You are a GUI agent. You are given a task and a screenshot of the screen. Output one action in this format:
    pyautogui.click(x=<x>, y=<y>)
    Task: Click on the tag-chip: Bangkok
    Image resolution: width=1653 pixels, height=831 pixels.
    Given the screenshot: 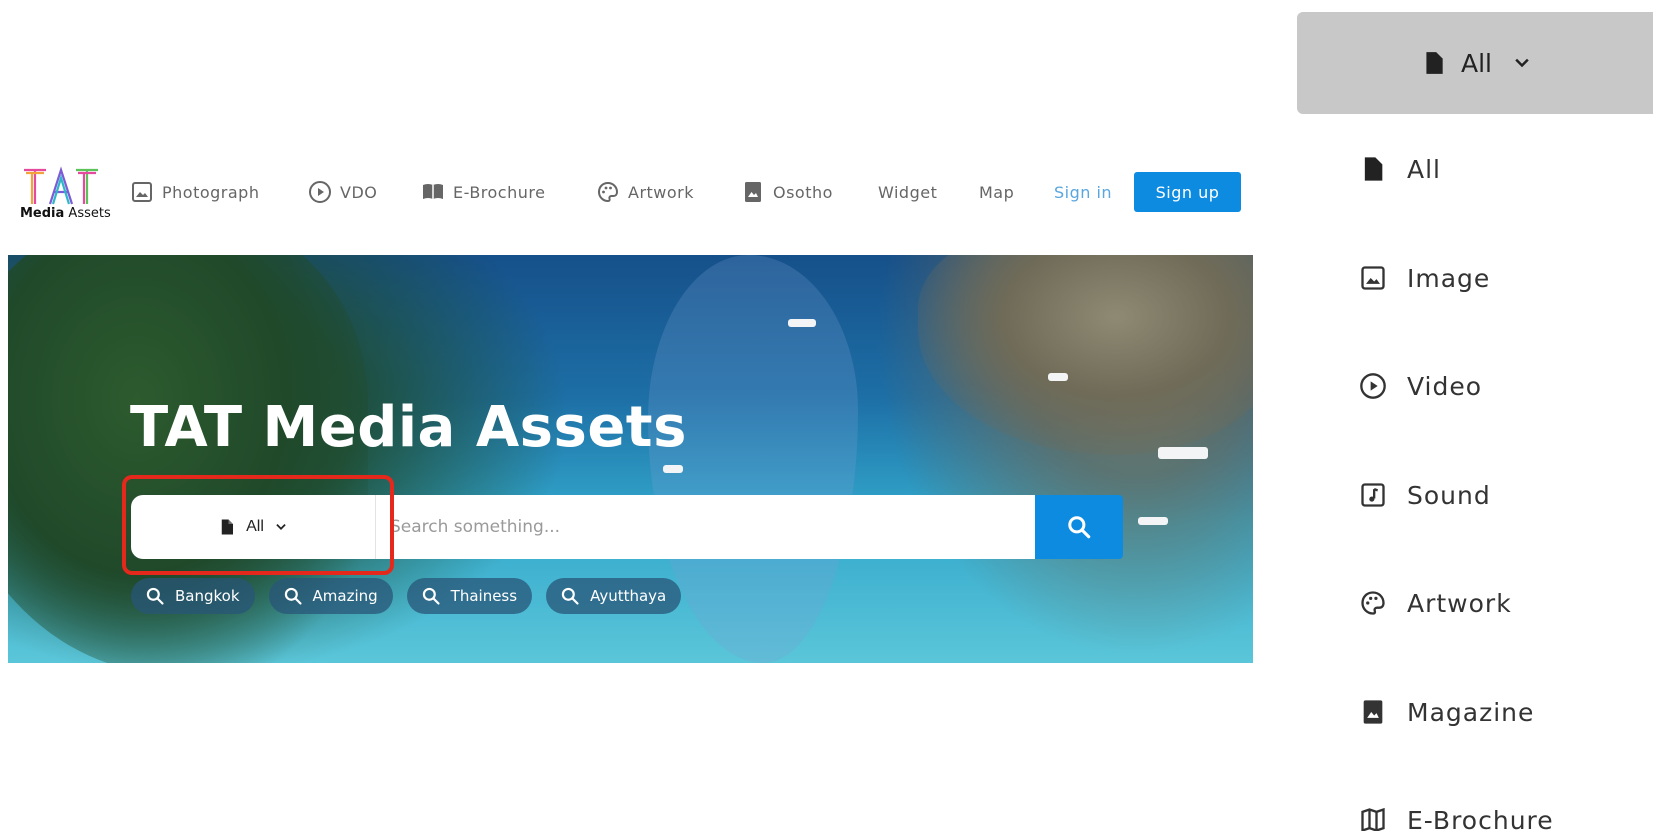 What is the action you would take?
    pyautogui.click(x=193, y=596)
    